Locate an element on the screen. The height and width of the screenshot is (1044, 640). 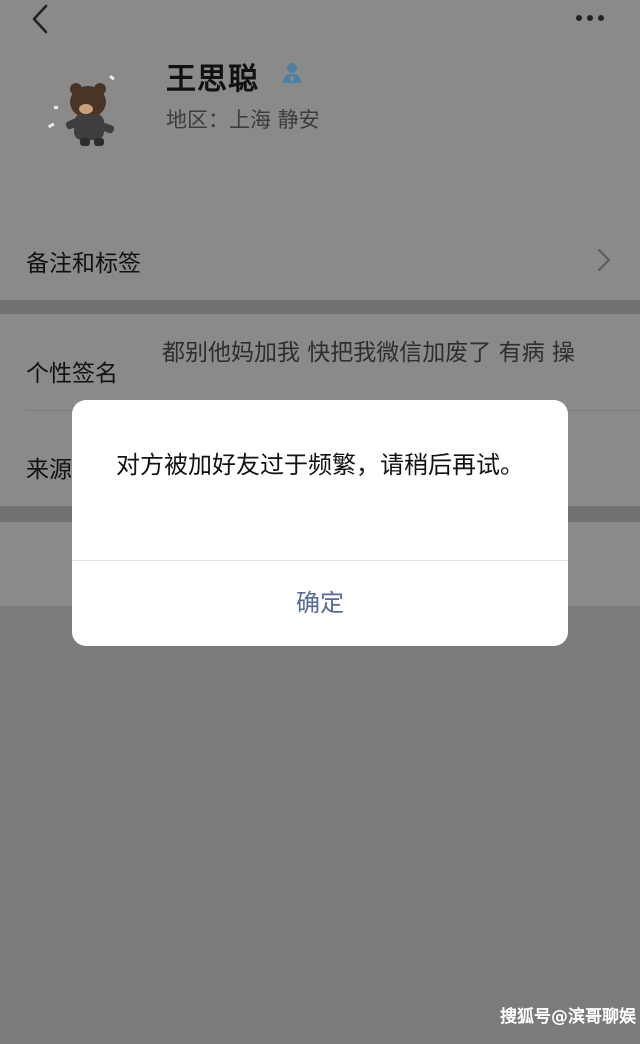
chevron-right-icon is located at coordinates (604, 260).